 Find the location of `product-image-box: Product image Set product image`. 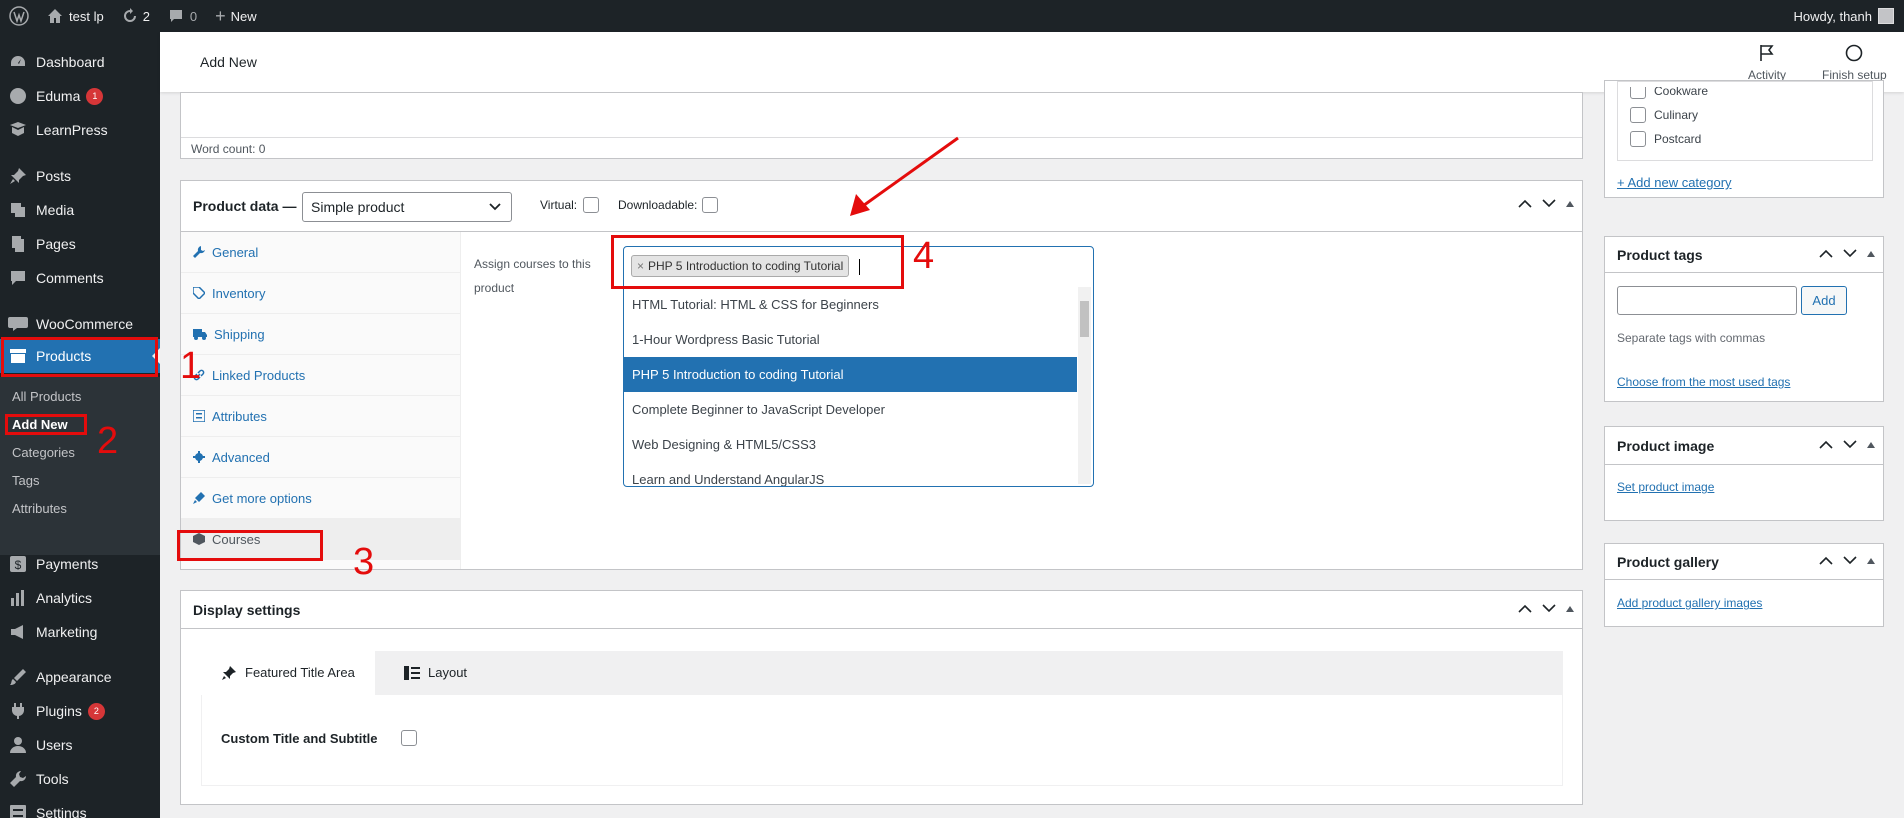

product-image-box: Product image Set product image is located at coordinates (1744, 473).